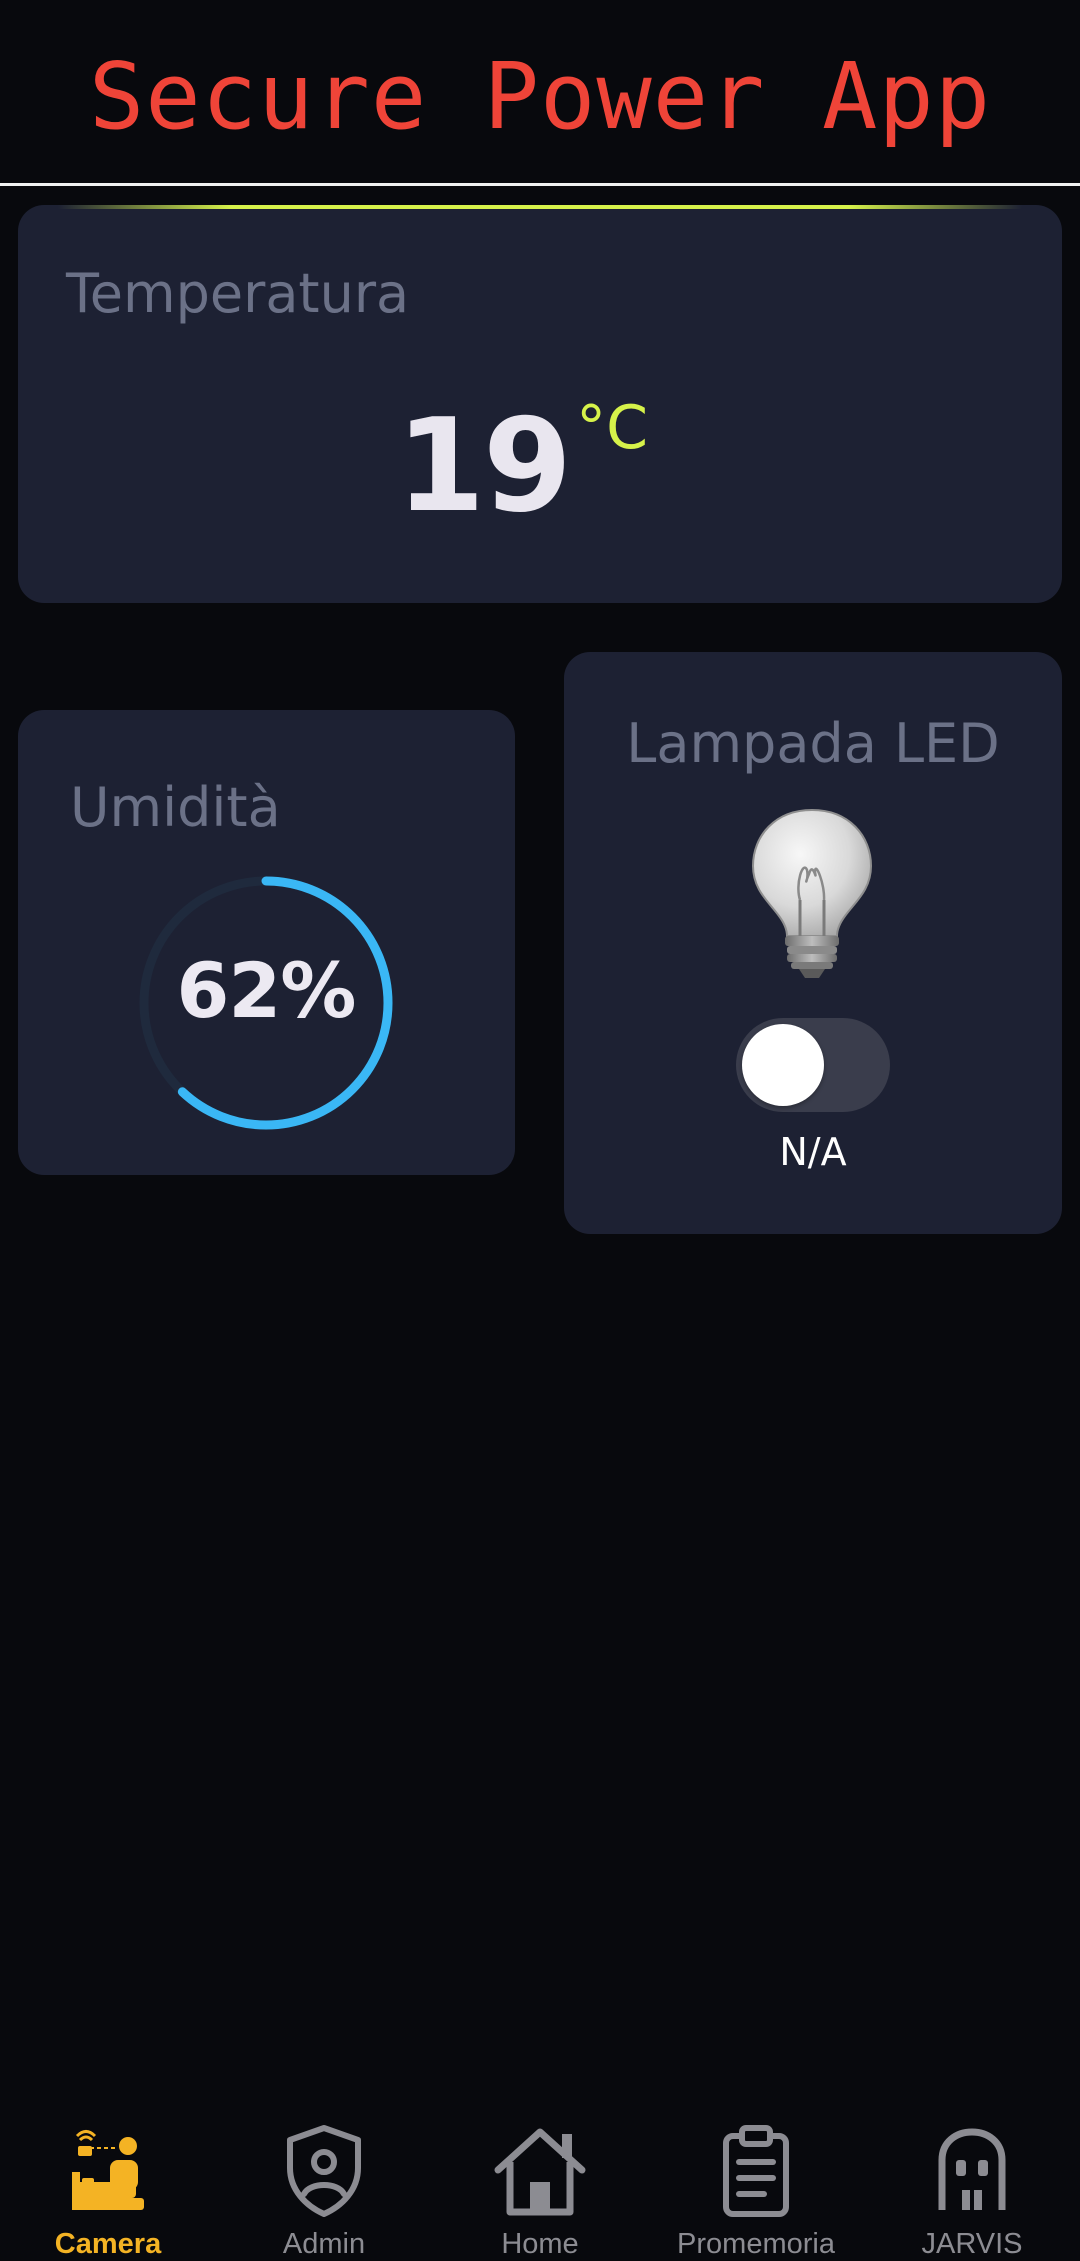 The image size is (1080, 2261). Describe the element at coordinates (540, 2172) in the screenshot. I see `house-icon` at that location.